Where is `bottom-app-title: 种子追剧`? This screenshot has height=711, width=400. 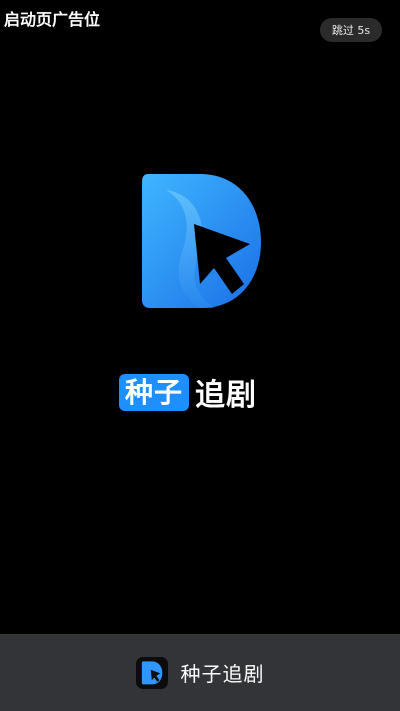
bottom-app-title: 种子追剧 is located at coordinates (222, 674).